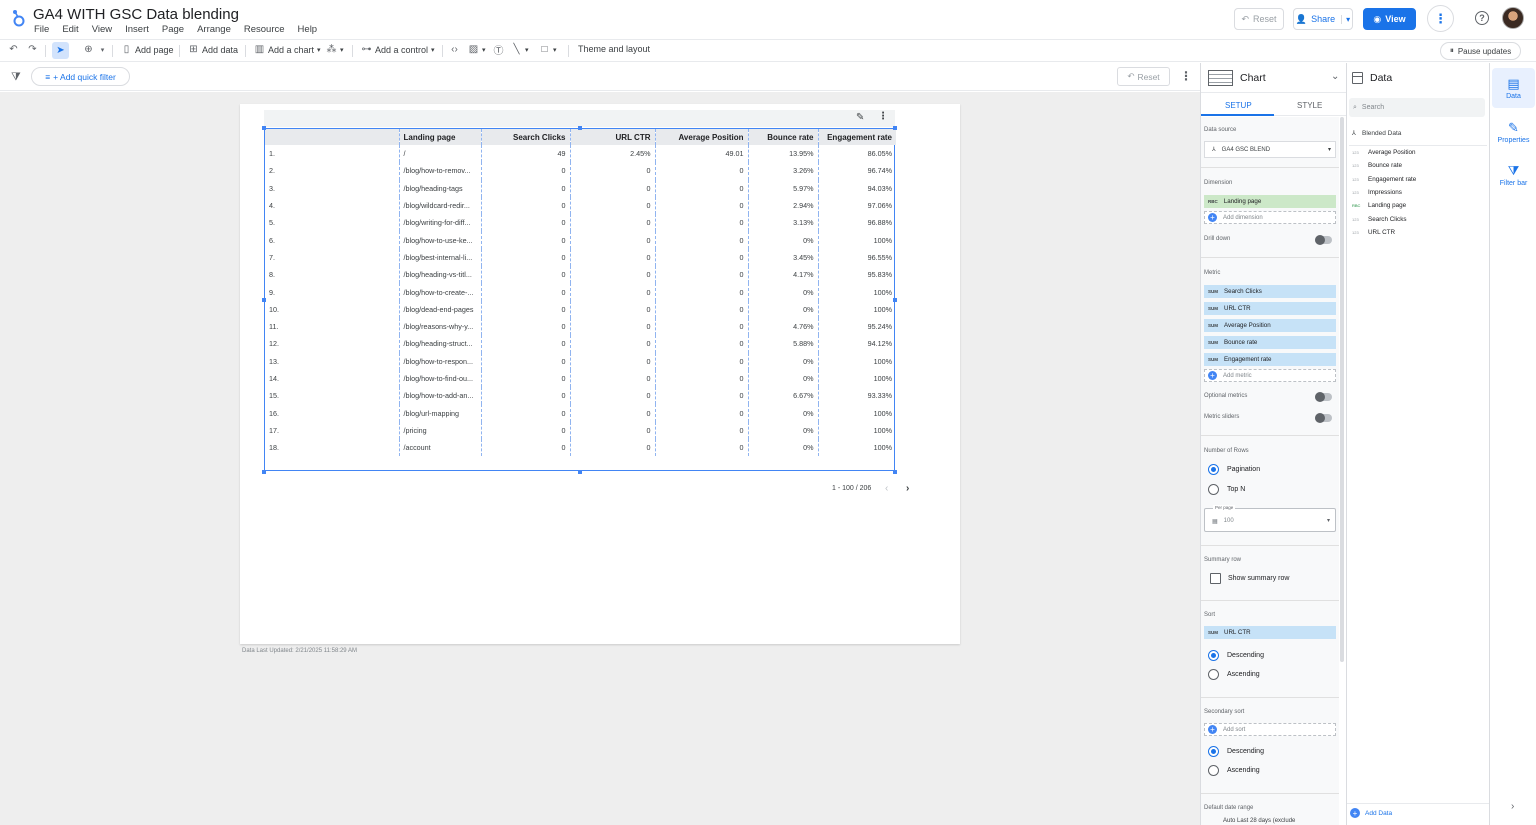 The height and width of the screenshot is (825, 1536). What do you see at coordinates (1270, 201) in the screenshot?
I see `dimension-chip-landing-page: RBC Landing page` at bounding box center [1270, 201].